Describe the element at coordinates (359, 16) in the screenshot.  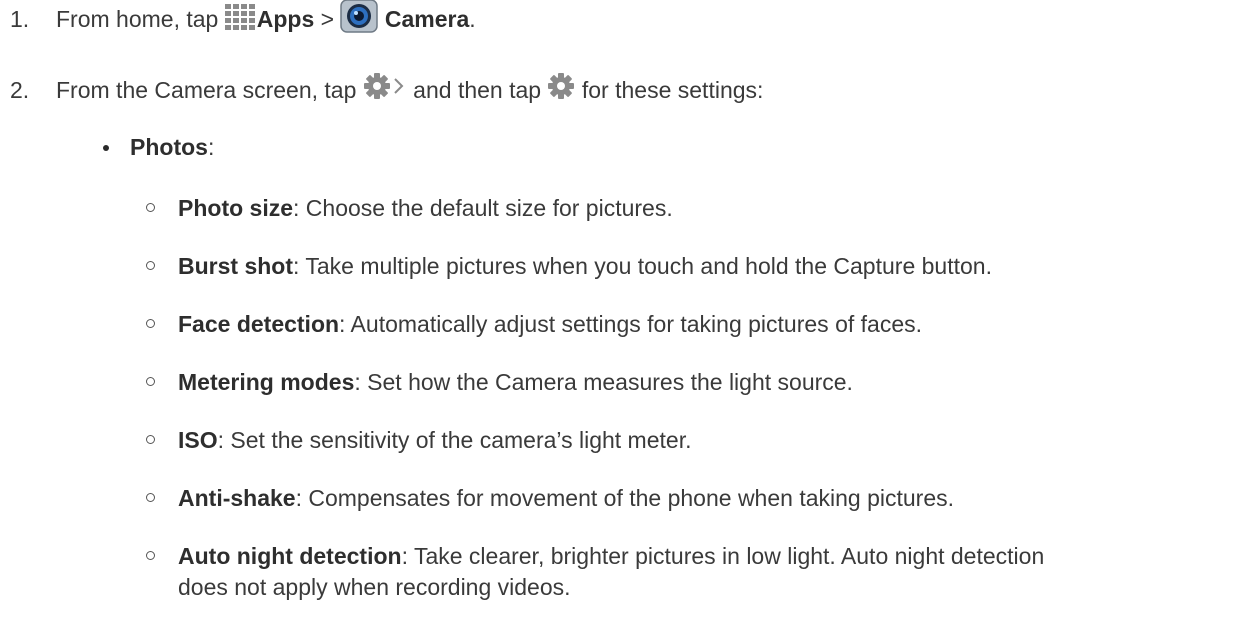
I see `camera-app-icon` at that location.